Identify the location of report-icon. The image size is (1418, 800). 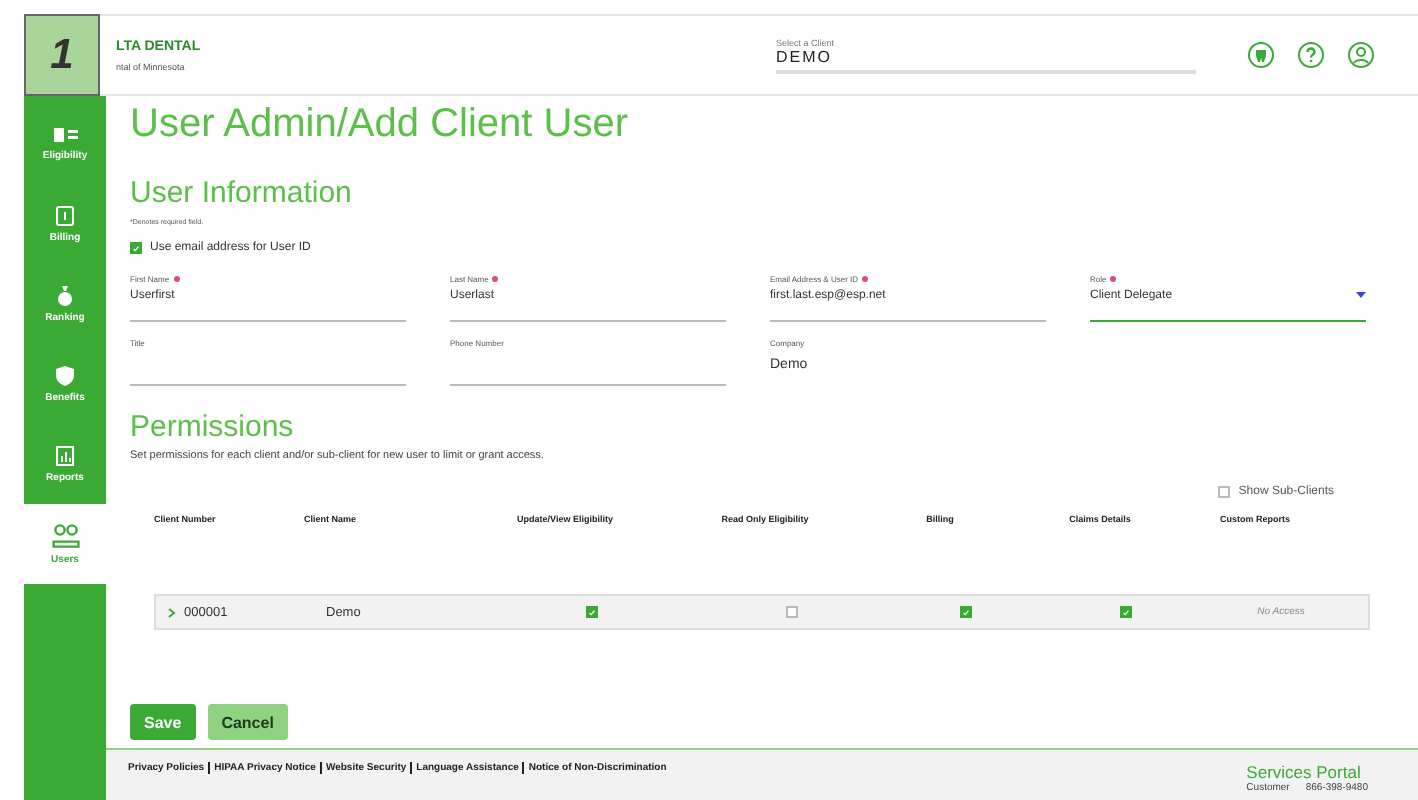
(65, 455).